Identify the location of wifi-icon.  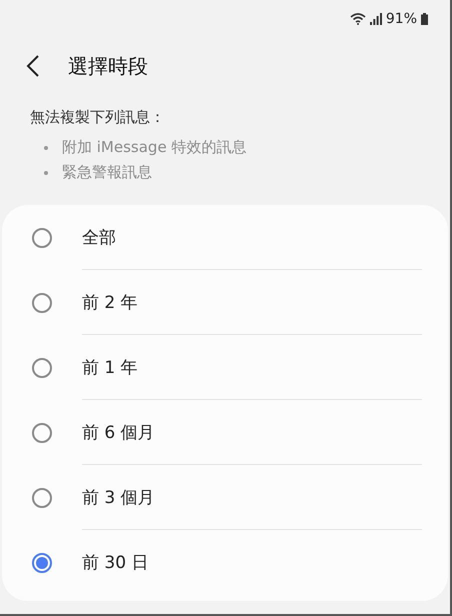
(358, 19).